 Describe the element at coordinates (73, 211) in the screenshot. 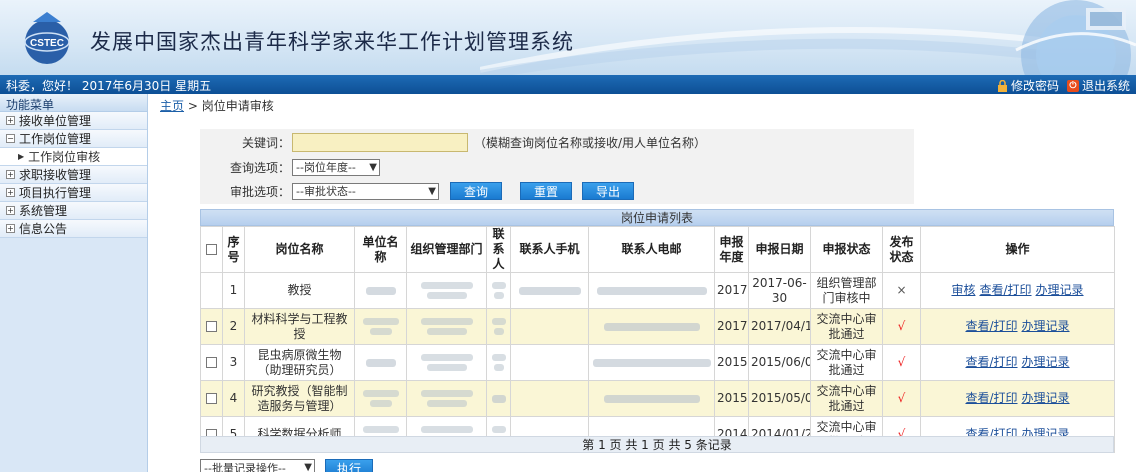

I see `sidebar-item-system: + 系统管理` at that location.